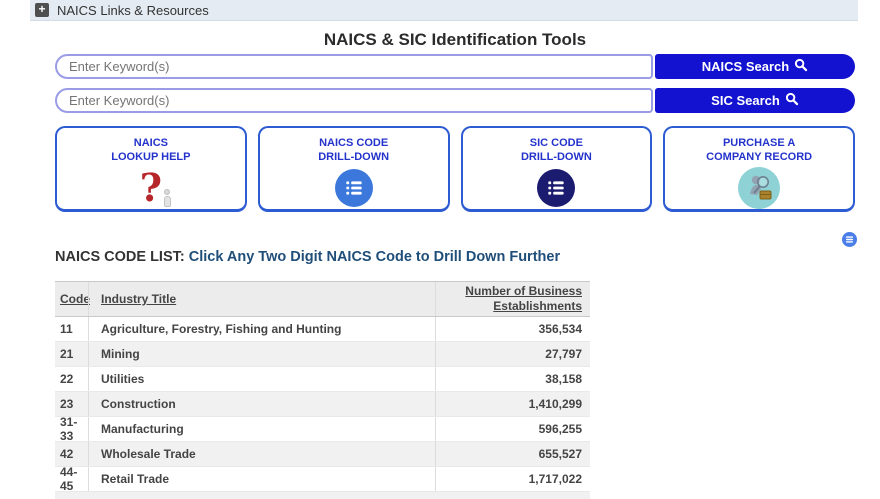 The image size is (880, 499). Describe the element at coordinates (512, 454) in the screenshot. I see `establishment-count-cell: 655,527` at that location.